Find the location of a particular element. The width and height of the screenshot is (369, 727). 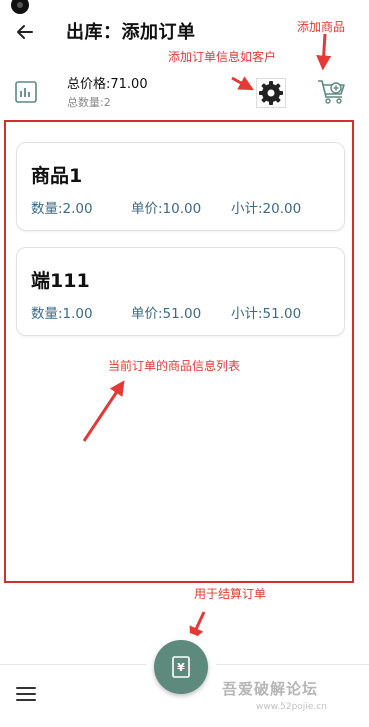

menu-button is located at coordinates (26, 694).